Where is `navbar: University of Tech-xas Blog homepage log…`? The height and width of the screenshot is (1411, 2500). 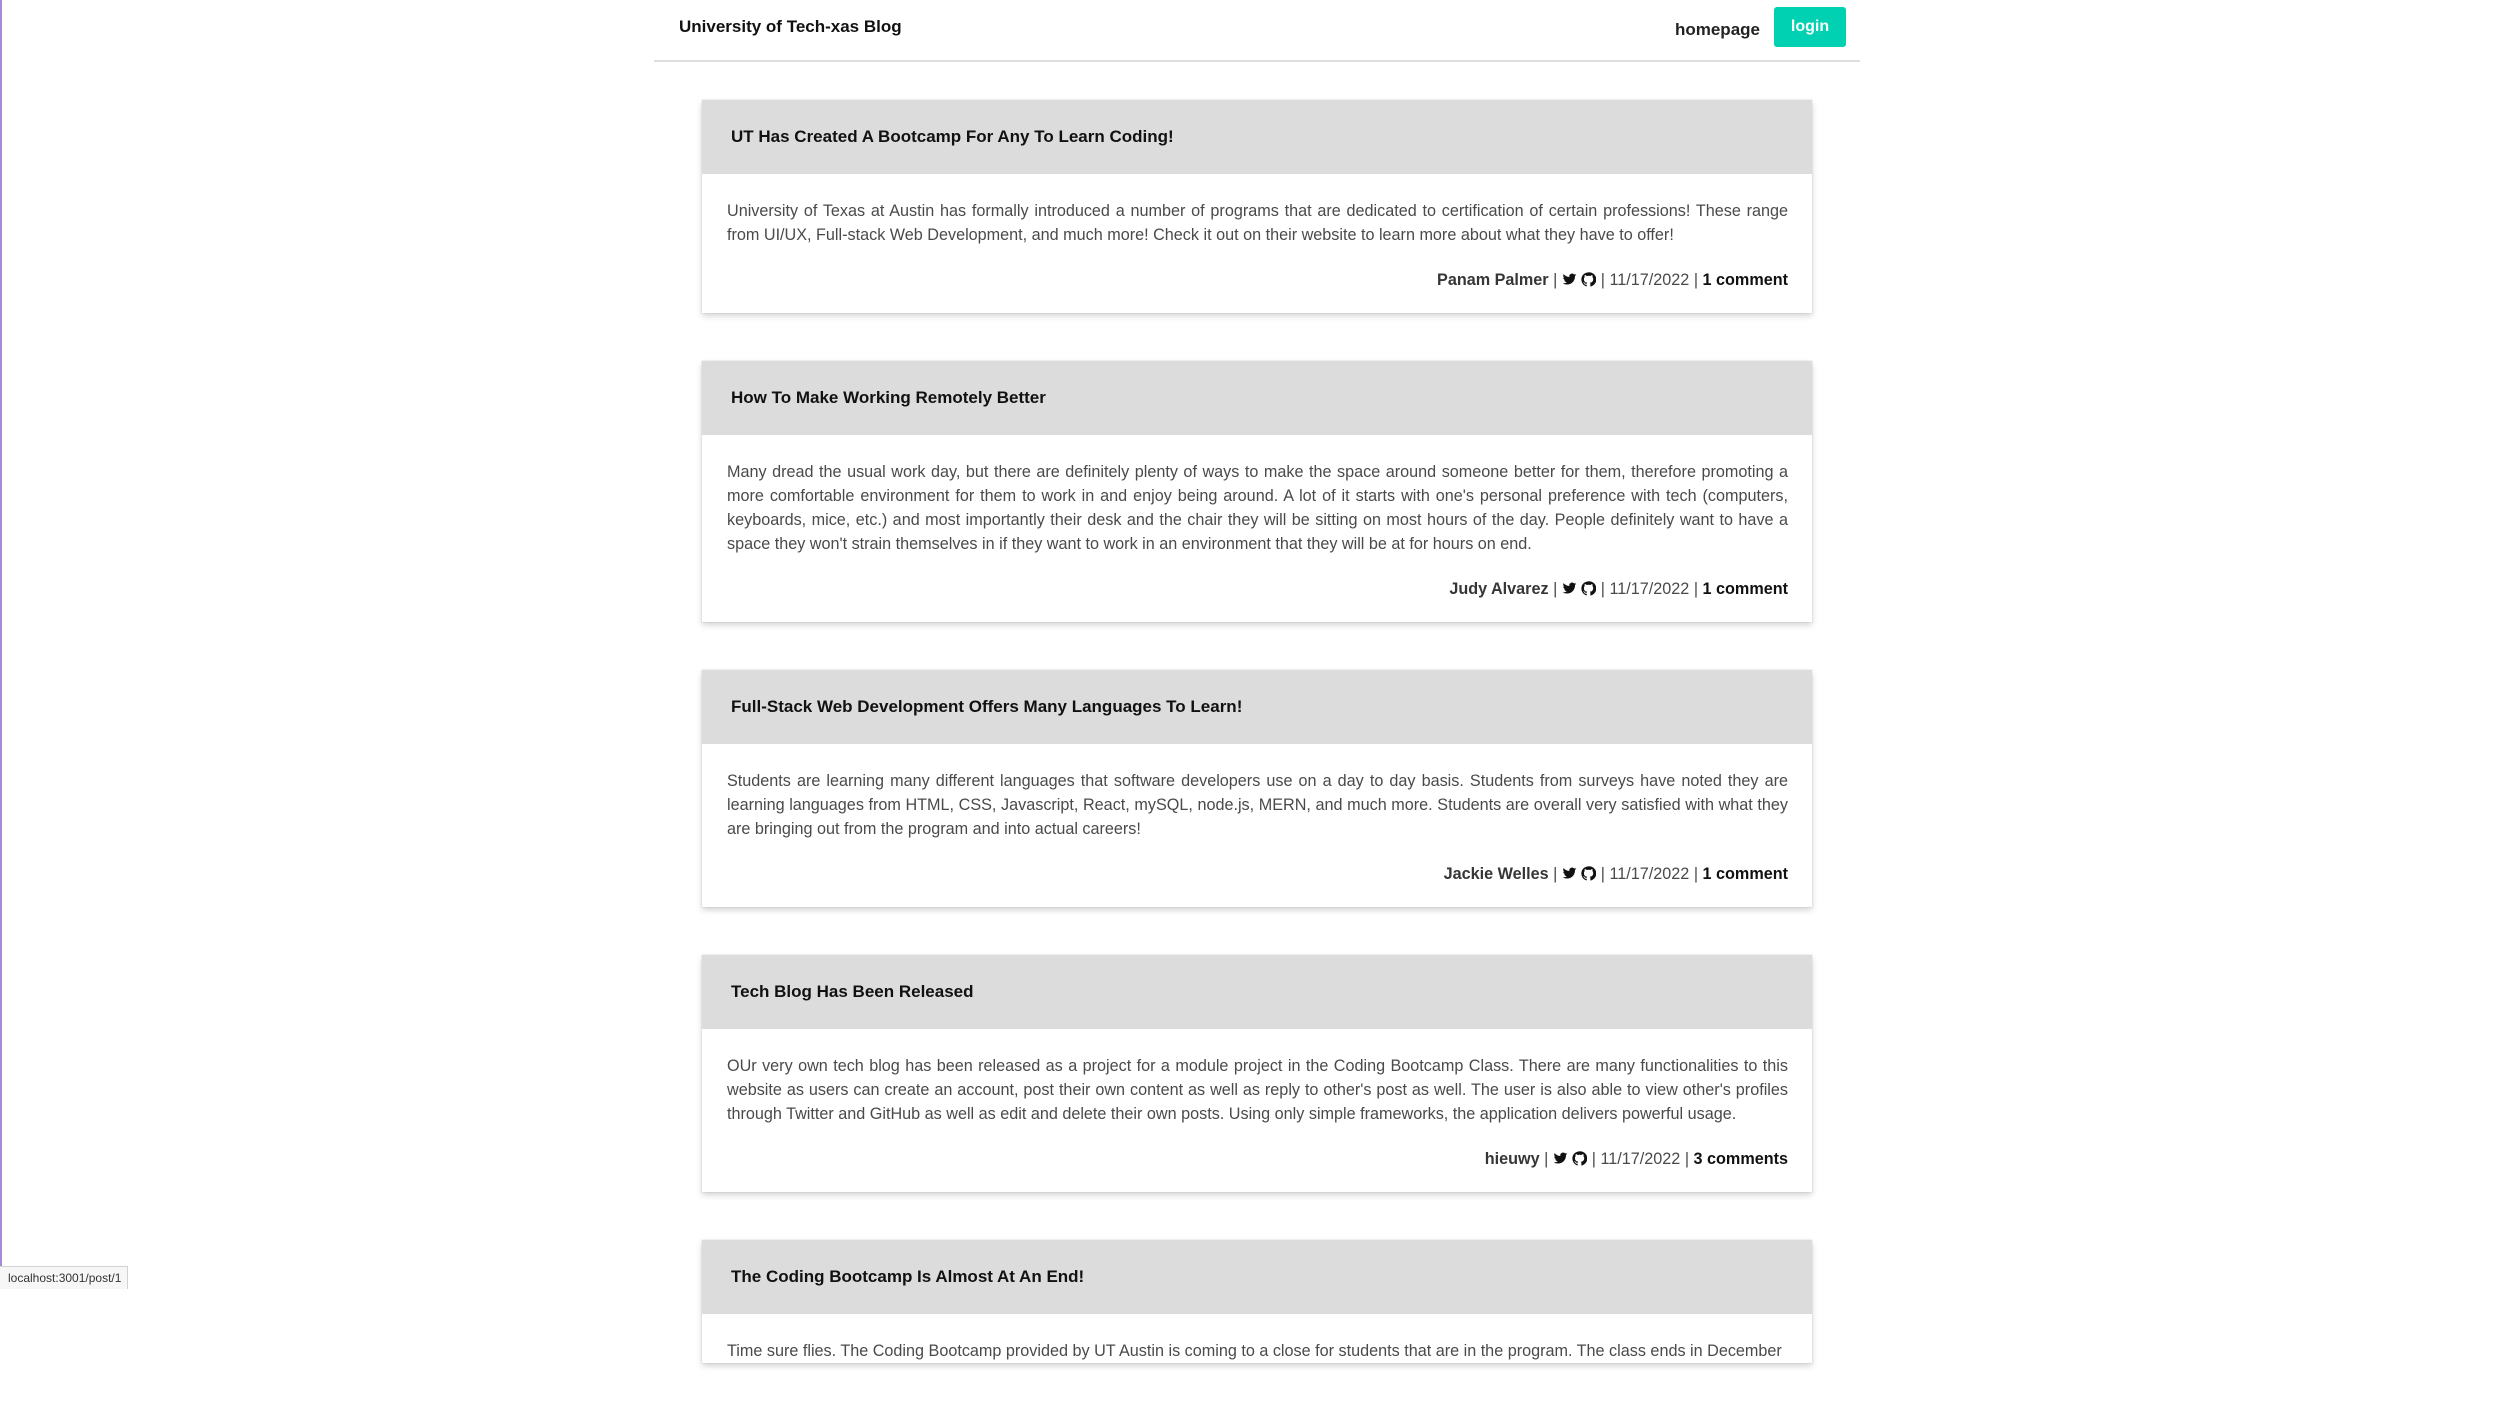 navbar: University of Tech-xas Blog homepage log… is located at coordinates (1257, 31).